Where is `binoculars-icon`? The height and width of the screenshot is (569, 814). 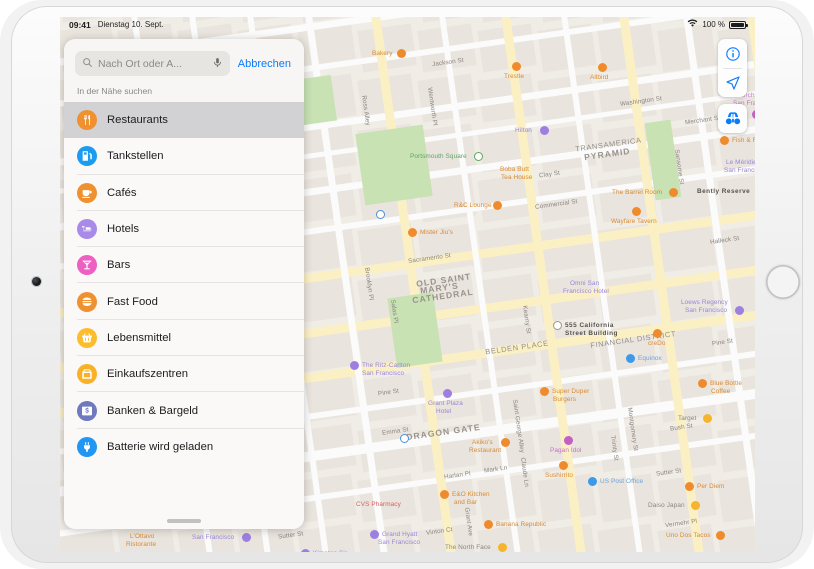
binoculars-icon is located at coordinates (732, 117).